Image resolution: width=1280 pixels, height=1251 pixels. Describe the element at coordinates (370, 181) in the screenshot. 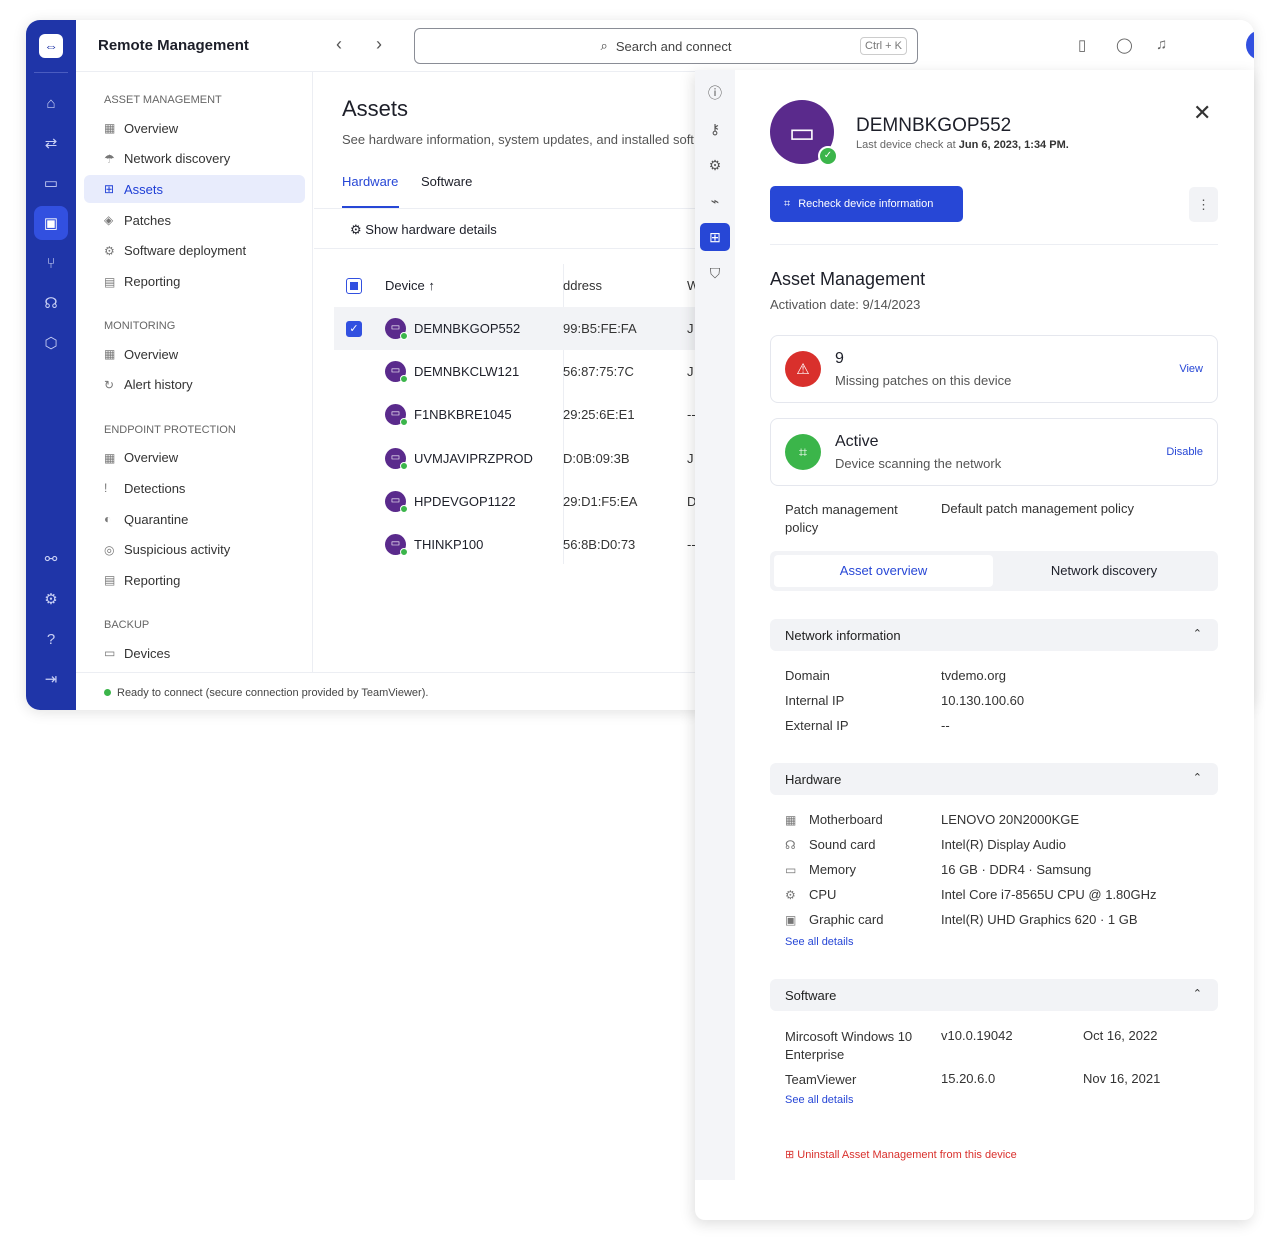

I see `tab-hardware: Hardware` at that location.